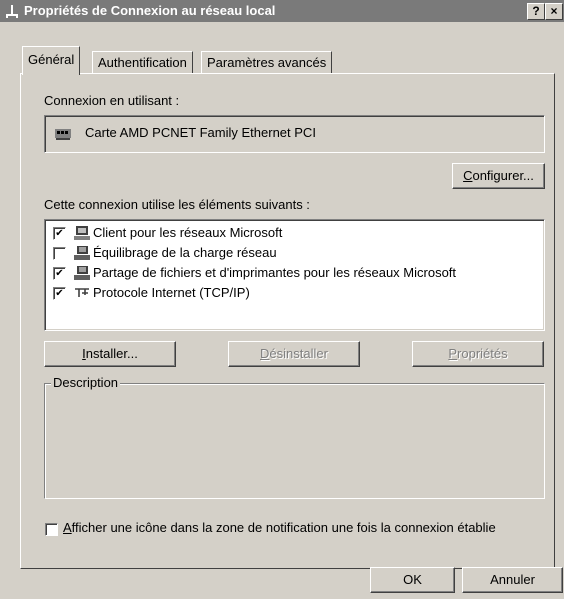 The height and width of the screenshot is (599, 564). What do you see at coordinates (554, 11) in the screenshot?
I see `close-button: ×` at bounding box center [554, 11].